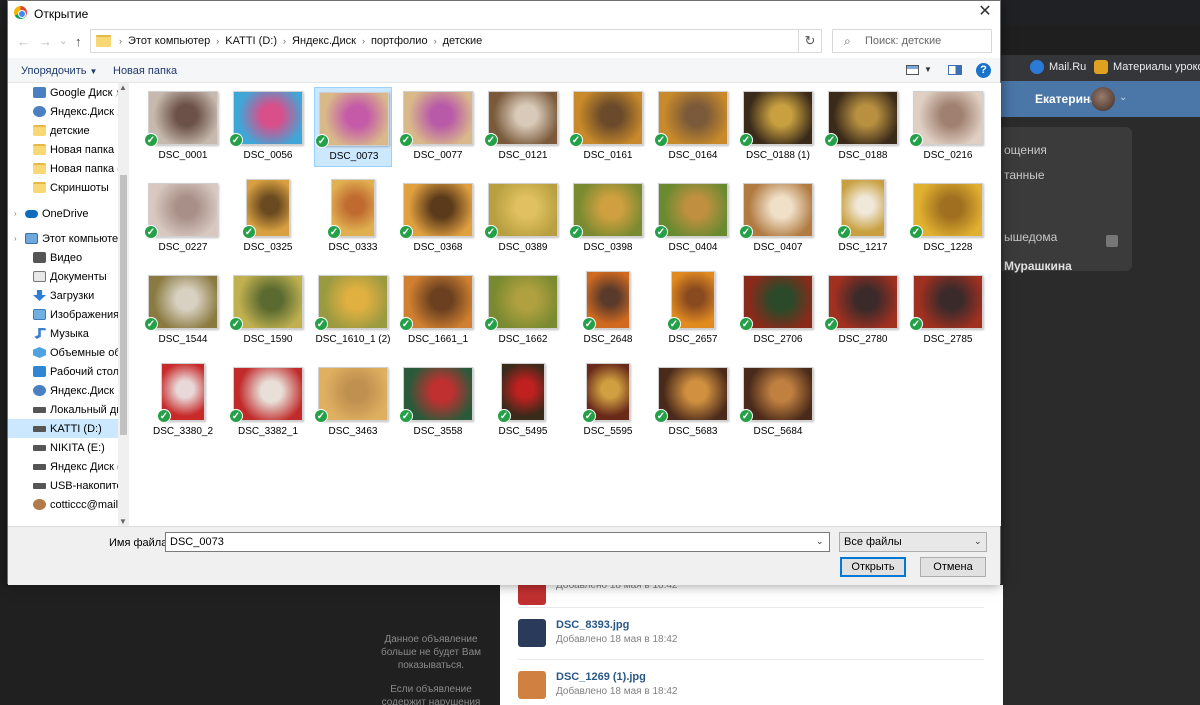 Image resolution: width=1200 pixels, height=705 pixels. What do you see at coordinates (523, 127) in the screenshot?
I see `file-tile: ✓ DSC_0121` at bounding box center [523, 127].